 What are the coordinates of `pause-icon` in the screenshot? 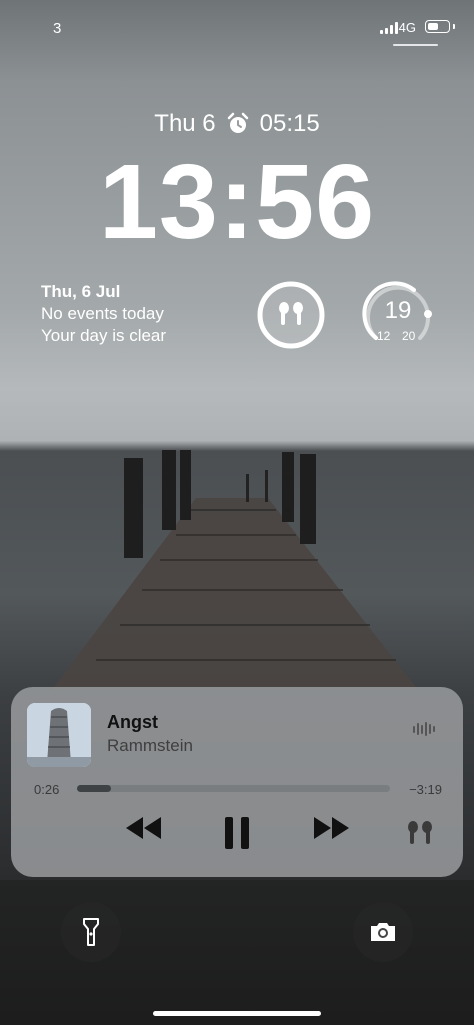 It's located at (237, 833).